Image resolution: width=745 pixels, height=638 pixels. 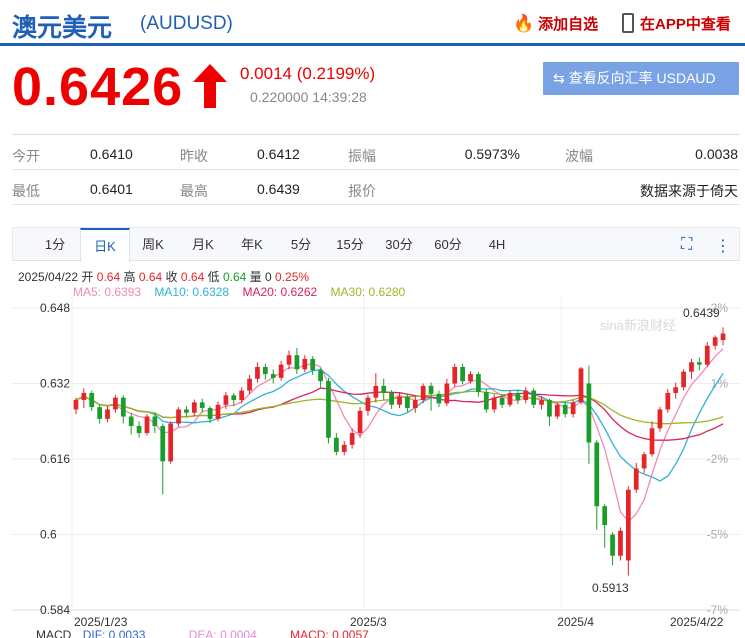 I want to click on x-tick-label: 2025/4, so click(x=575, y=622).